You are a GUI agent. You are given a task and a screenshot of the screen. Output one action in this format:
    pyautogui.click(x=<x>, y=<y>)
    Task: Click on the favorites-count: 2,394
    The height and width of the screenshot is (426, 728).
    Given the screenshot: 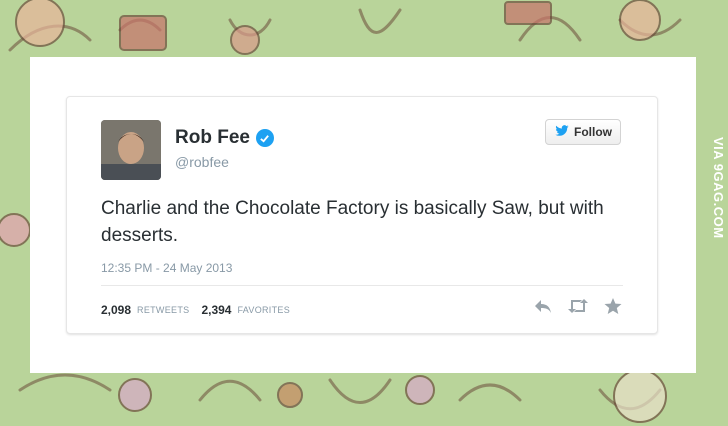 What is the action you would take?
    pyautogui.click(x=216, y=310)
    